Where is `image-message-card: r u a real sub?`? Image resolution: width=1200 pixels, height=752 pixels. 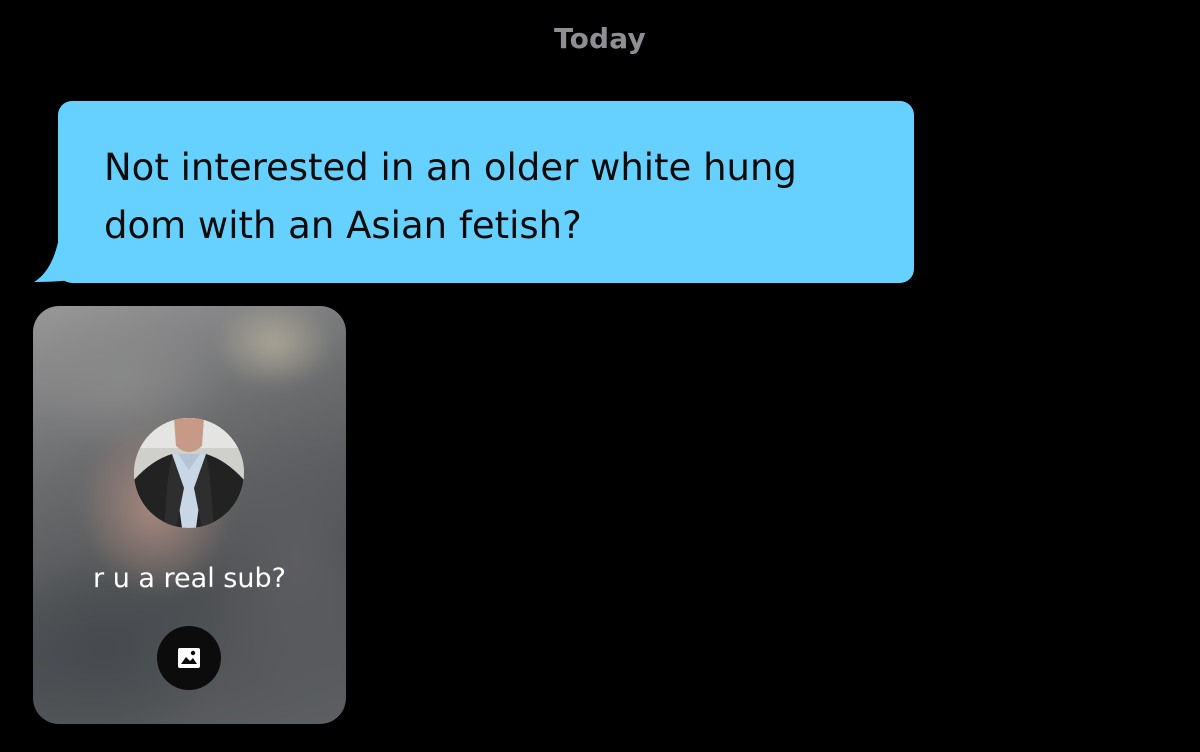
image-message-card: r u a real sub? is located at coordinates (189, 515).